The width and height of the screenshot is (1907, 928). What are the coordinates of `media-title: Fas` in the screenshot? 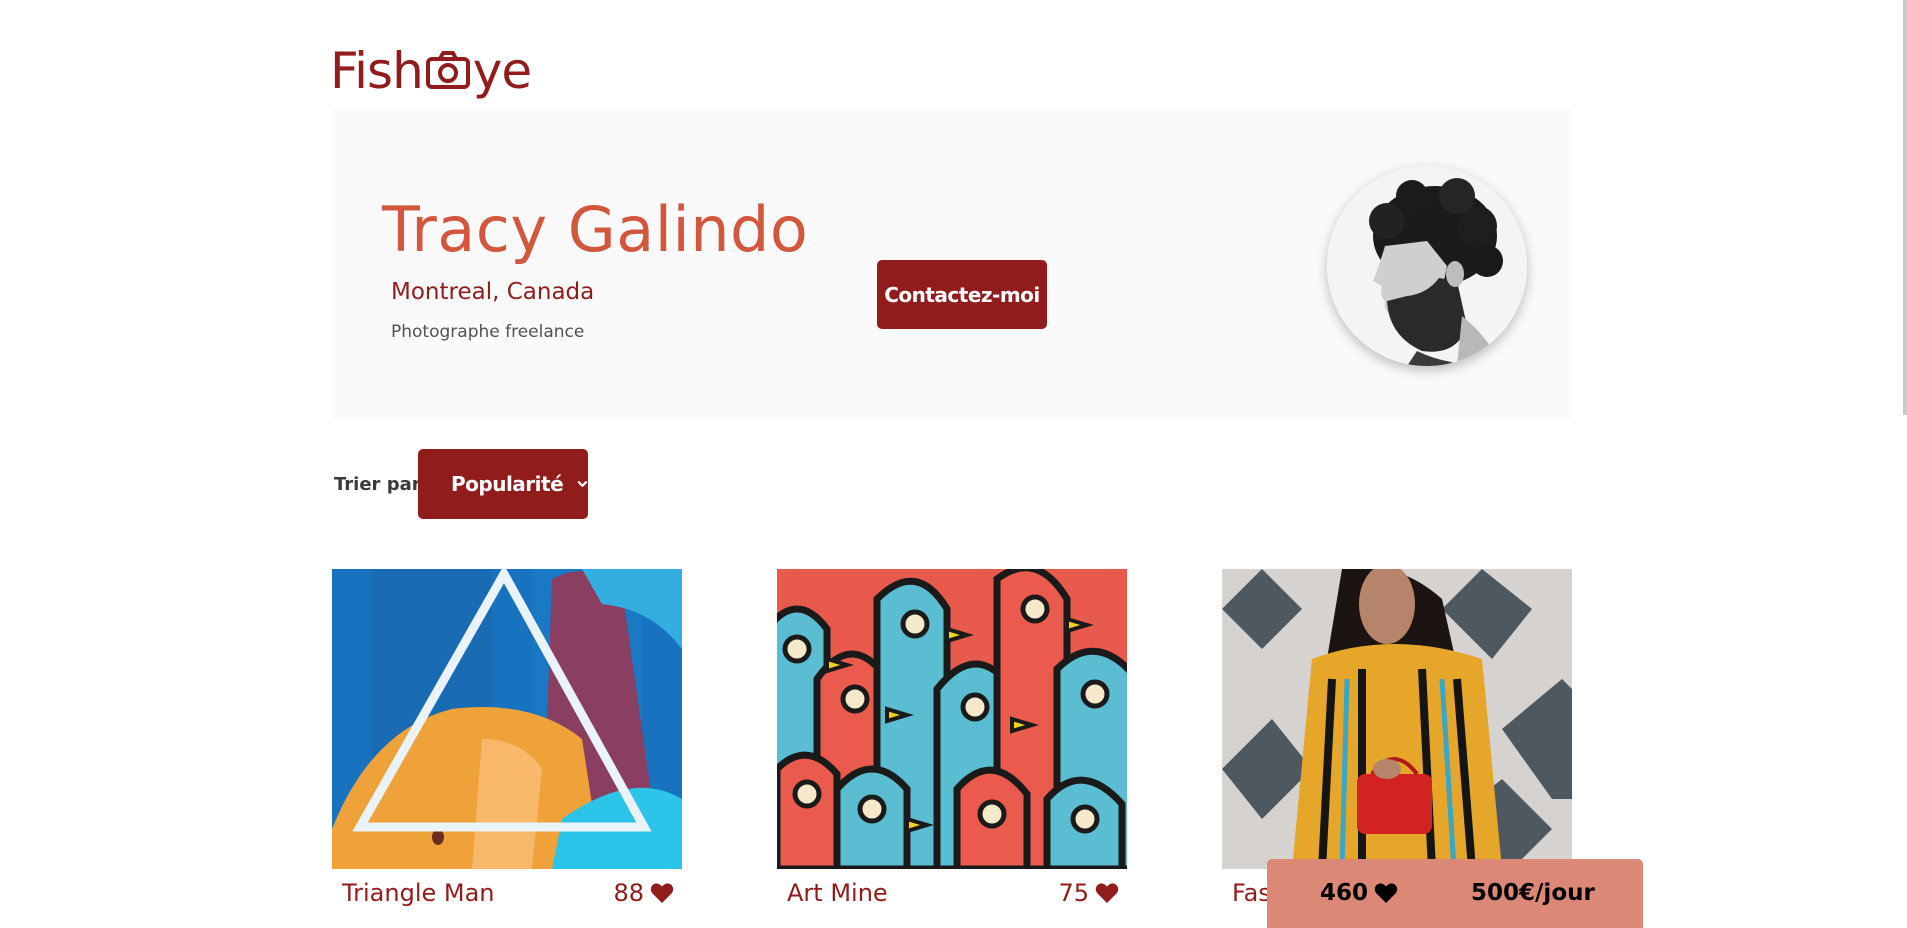 It's located at (1251, 893).